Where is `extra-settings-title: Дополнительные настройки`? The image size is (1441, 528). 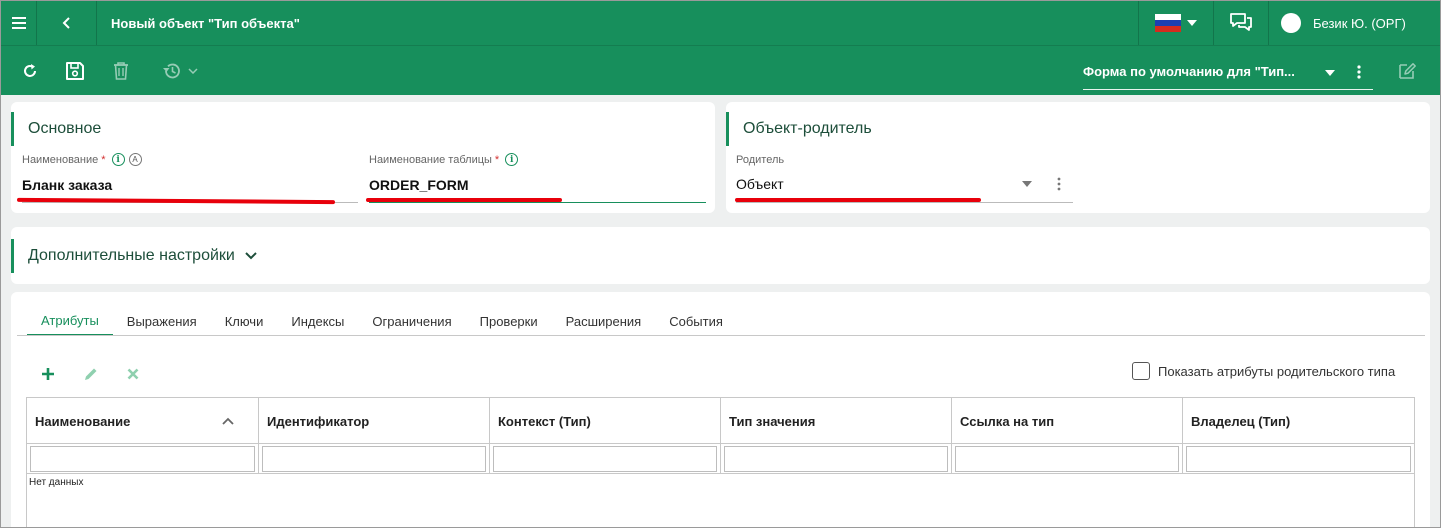 extra-settings-title: Дополнительные настройки is located at coordinates (131, 255).